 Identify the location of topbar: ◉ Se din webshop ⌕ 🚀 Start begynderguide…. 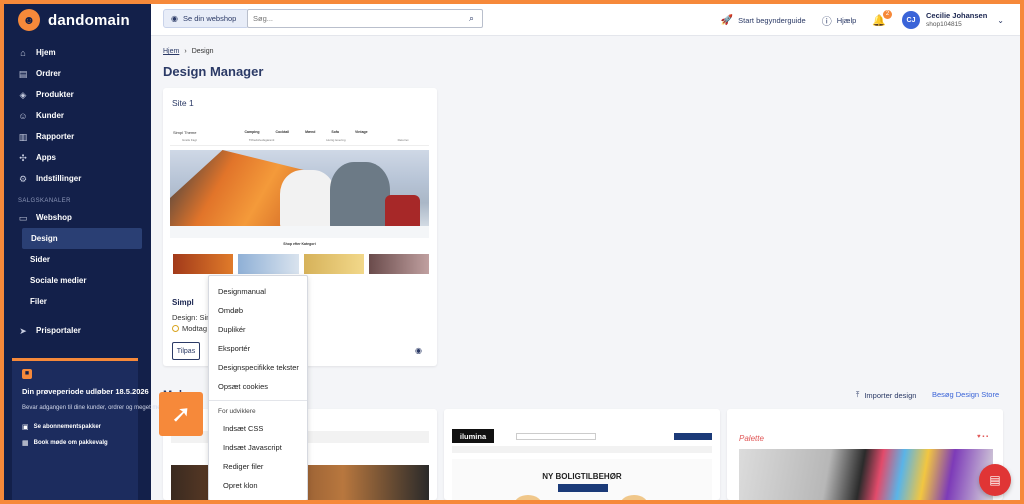
(585, 20).